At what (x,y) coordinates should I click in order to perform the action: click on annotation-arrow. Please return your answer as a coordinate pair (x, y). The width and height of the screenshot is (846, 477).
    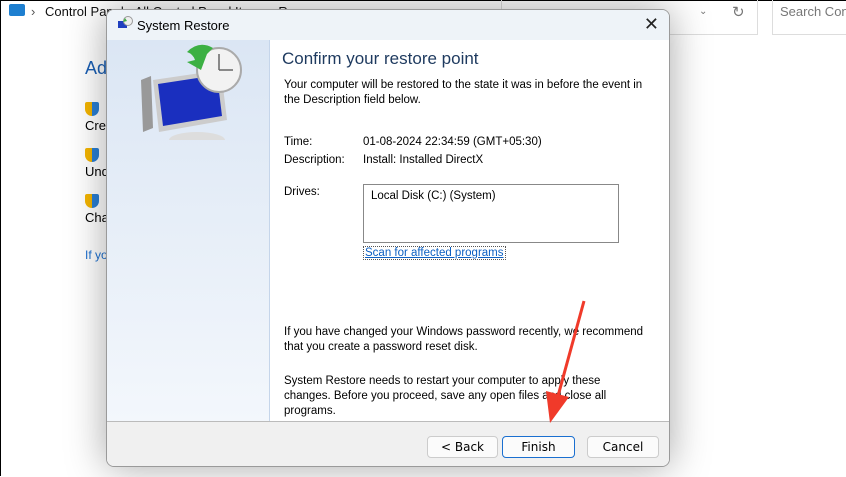
    Looking at the image, I should click on (566, 361).